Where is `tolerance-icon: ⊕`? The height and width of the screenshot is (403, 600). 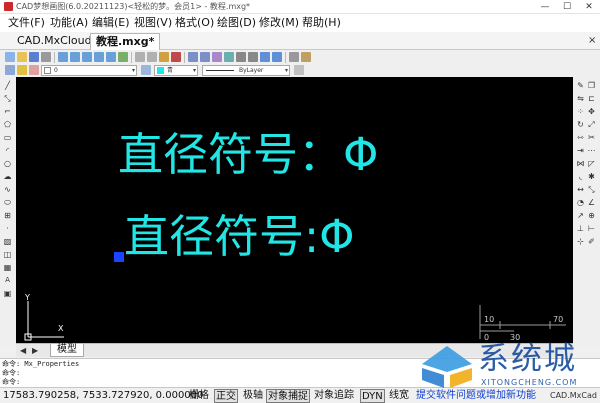 tolerance-icon: ⊕ is located at coordinates (591, 215).